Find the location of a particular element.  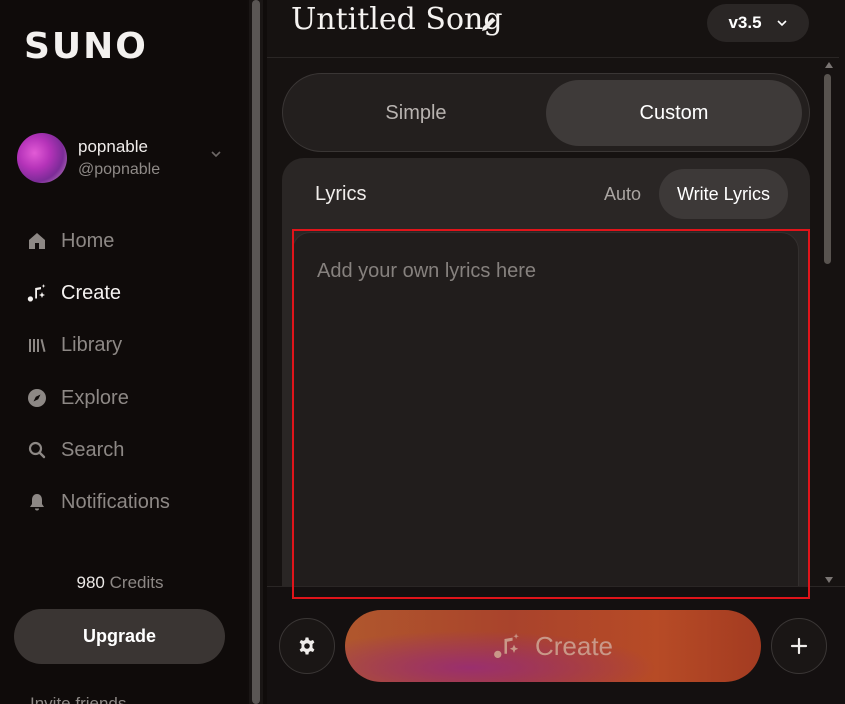

compass-icon is located at coordinates (37, 398).